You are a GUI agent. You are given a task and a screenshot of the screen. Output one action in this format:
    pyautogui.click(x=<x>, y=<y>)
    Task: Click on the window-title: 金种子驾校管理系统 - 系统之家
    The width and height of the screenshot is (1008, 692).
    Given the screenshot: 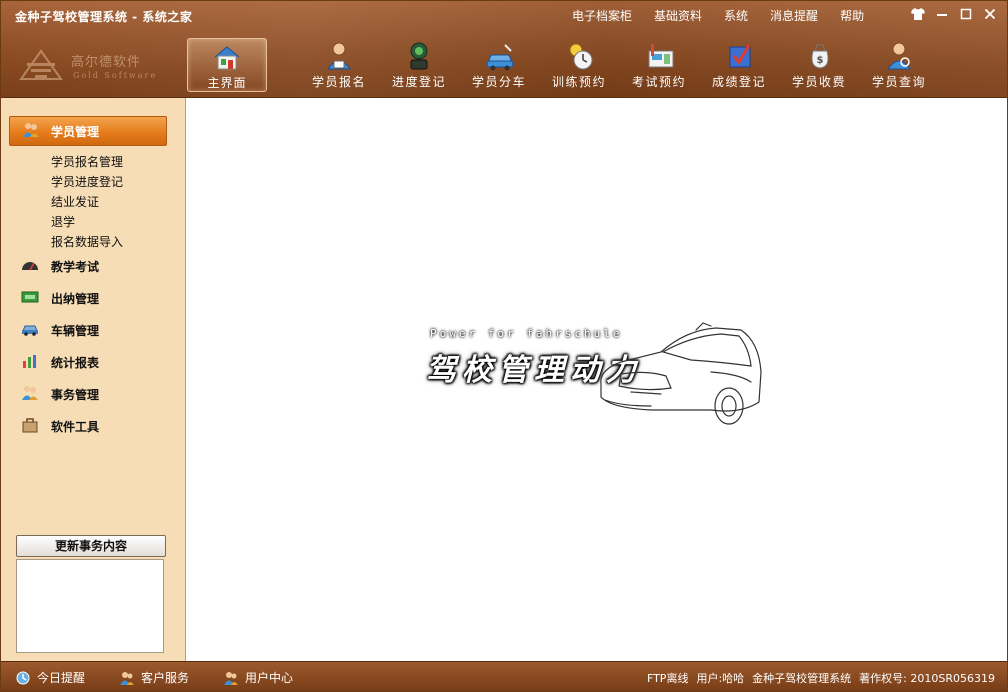 What is the action you would take?
    pyautogui.click(x=104, y=17)
    